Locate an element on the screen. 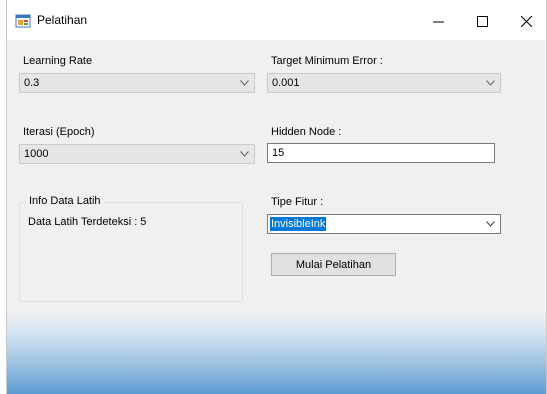 The image size is (547, 394). iterasi-value: 1000 is located at coordinates (36, 154).